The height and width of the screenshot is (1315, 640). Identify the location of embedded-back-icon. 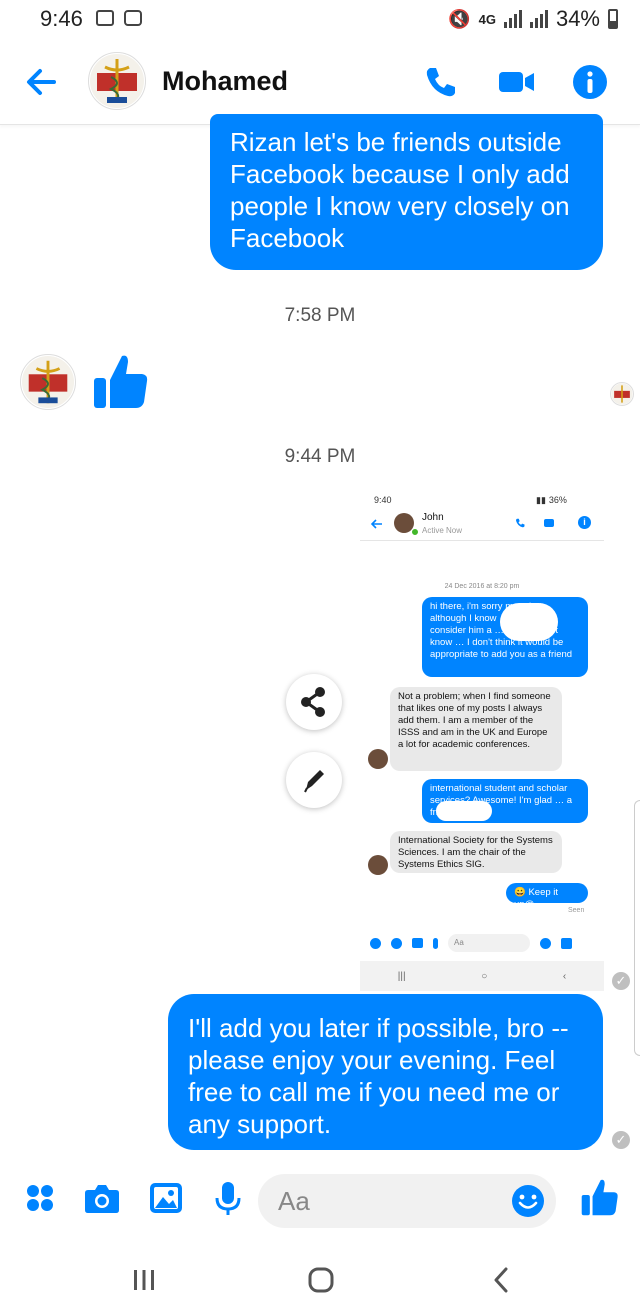
(376, 524).